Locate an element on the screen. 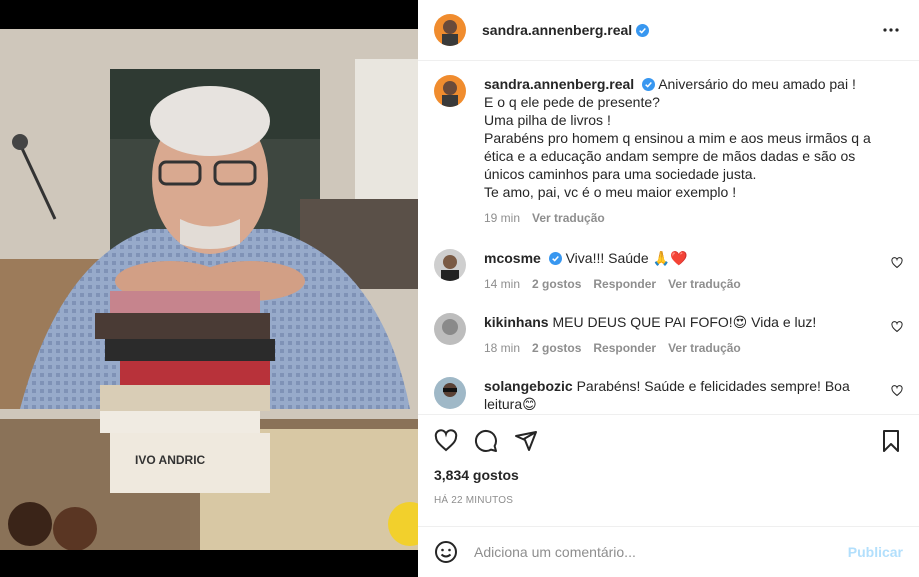  commenter-username: mcosme is located at coordinates (512, 258).